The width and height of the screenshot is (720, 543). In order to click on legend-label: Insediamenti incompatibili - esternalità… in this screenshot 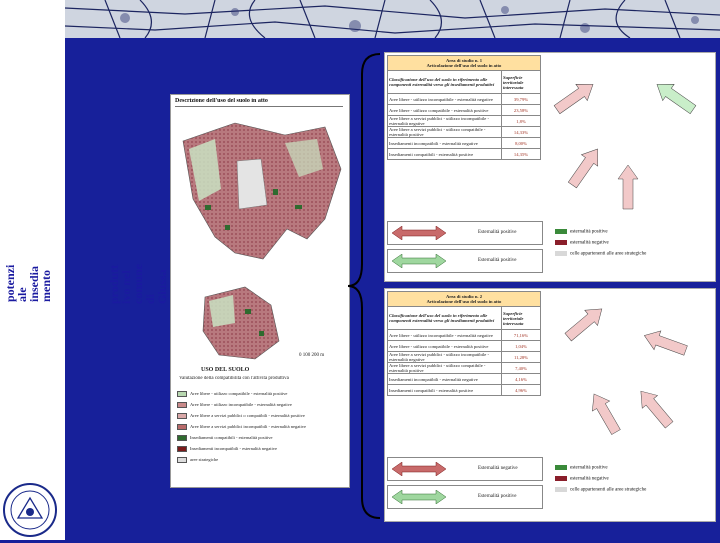, I will do `click(233, 449)`.